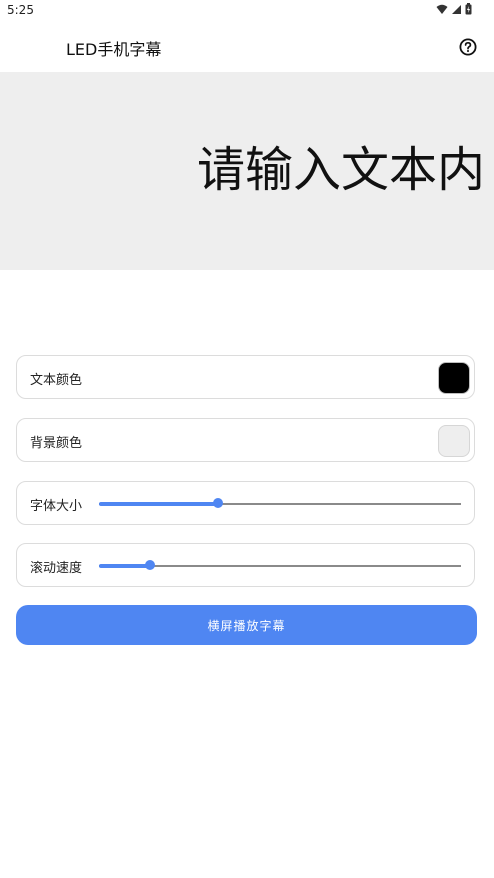 The width and height of the screenshot is (494, 878). I want to click on scroll-speed-card: 滚动速度, so click(245, 565).